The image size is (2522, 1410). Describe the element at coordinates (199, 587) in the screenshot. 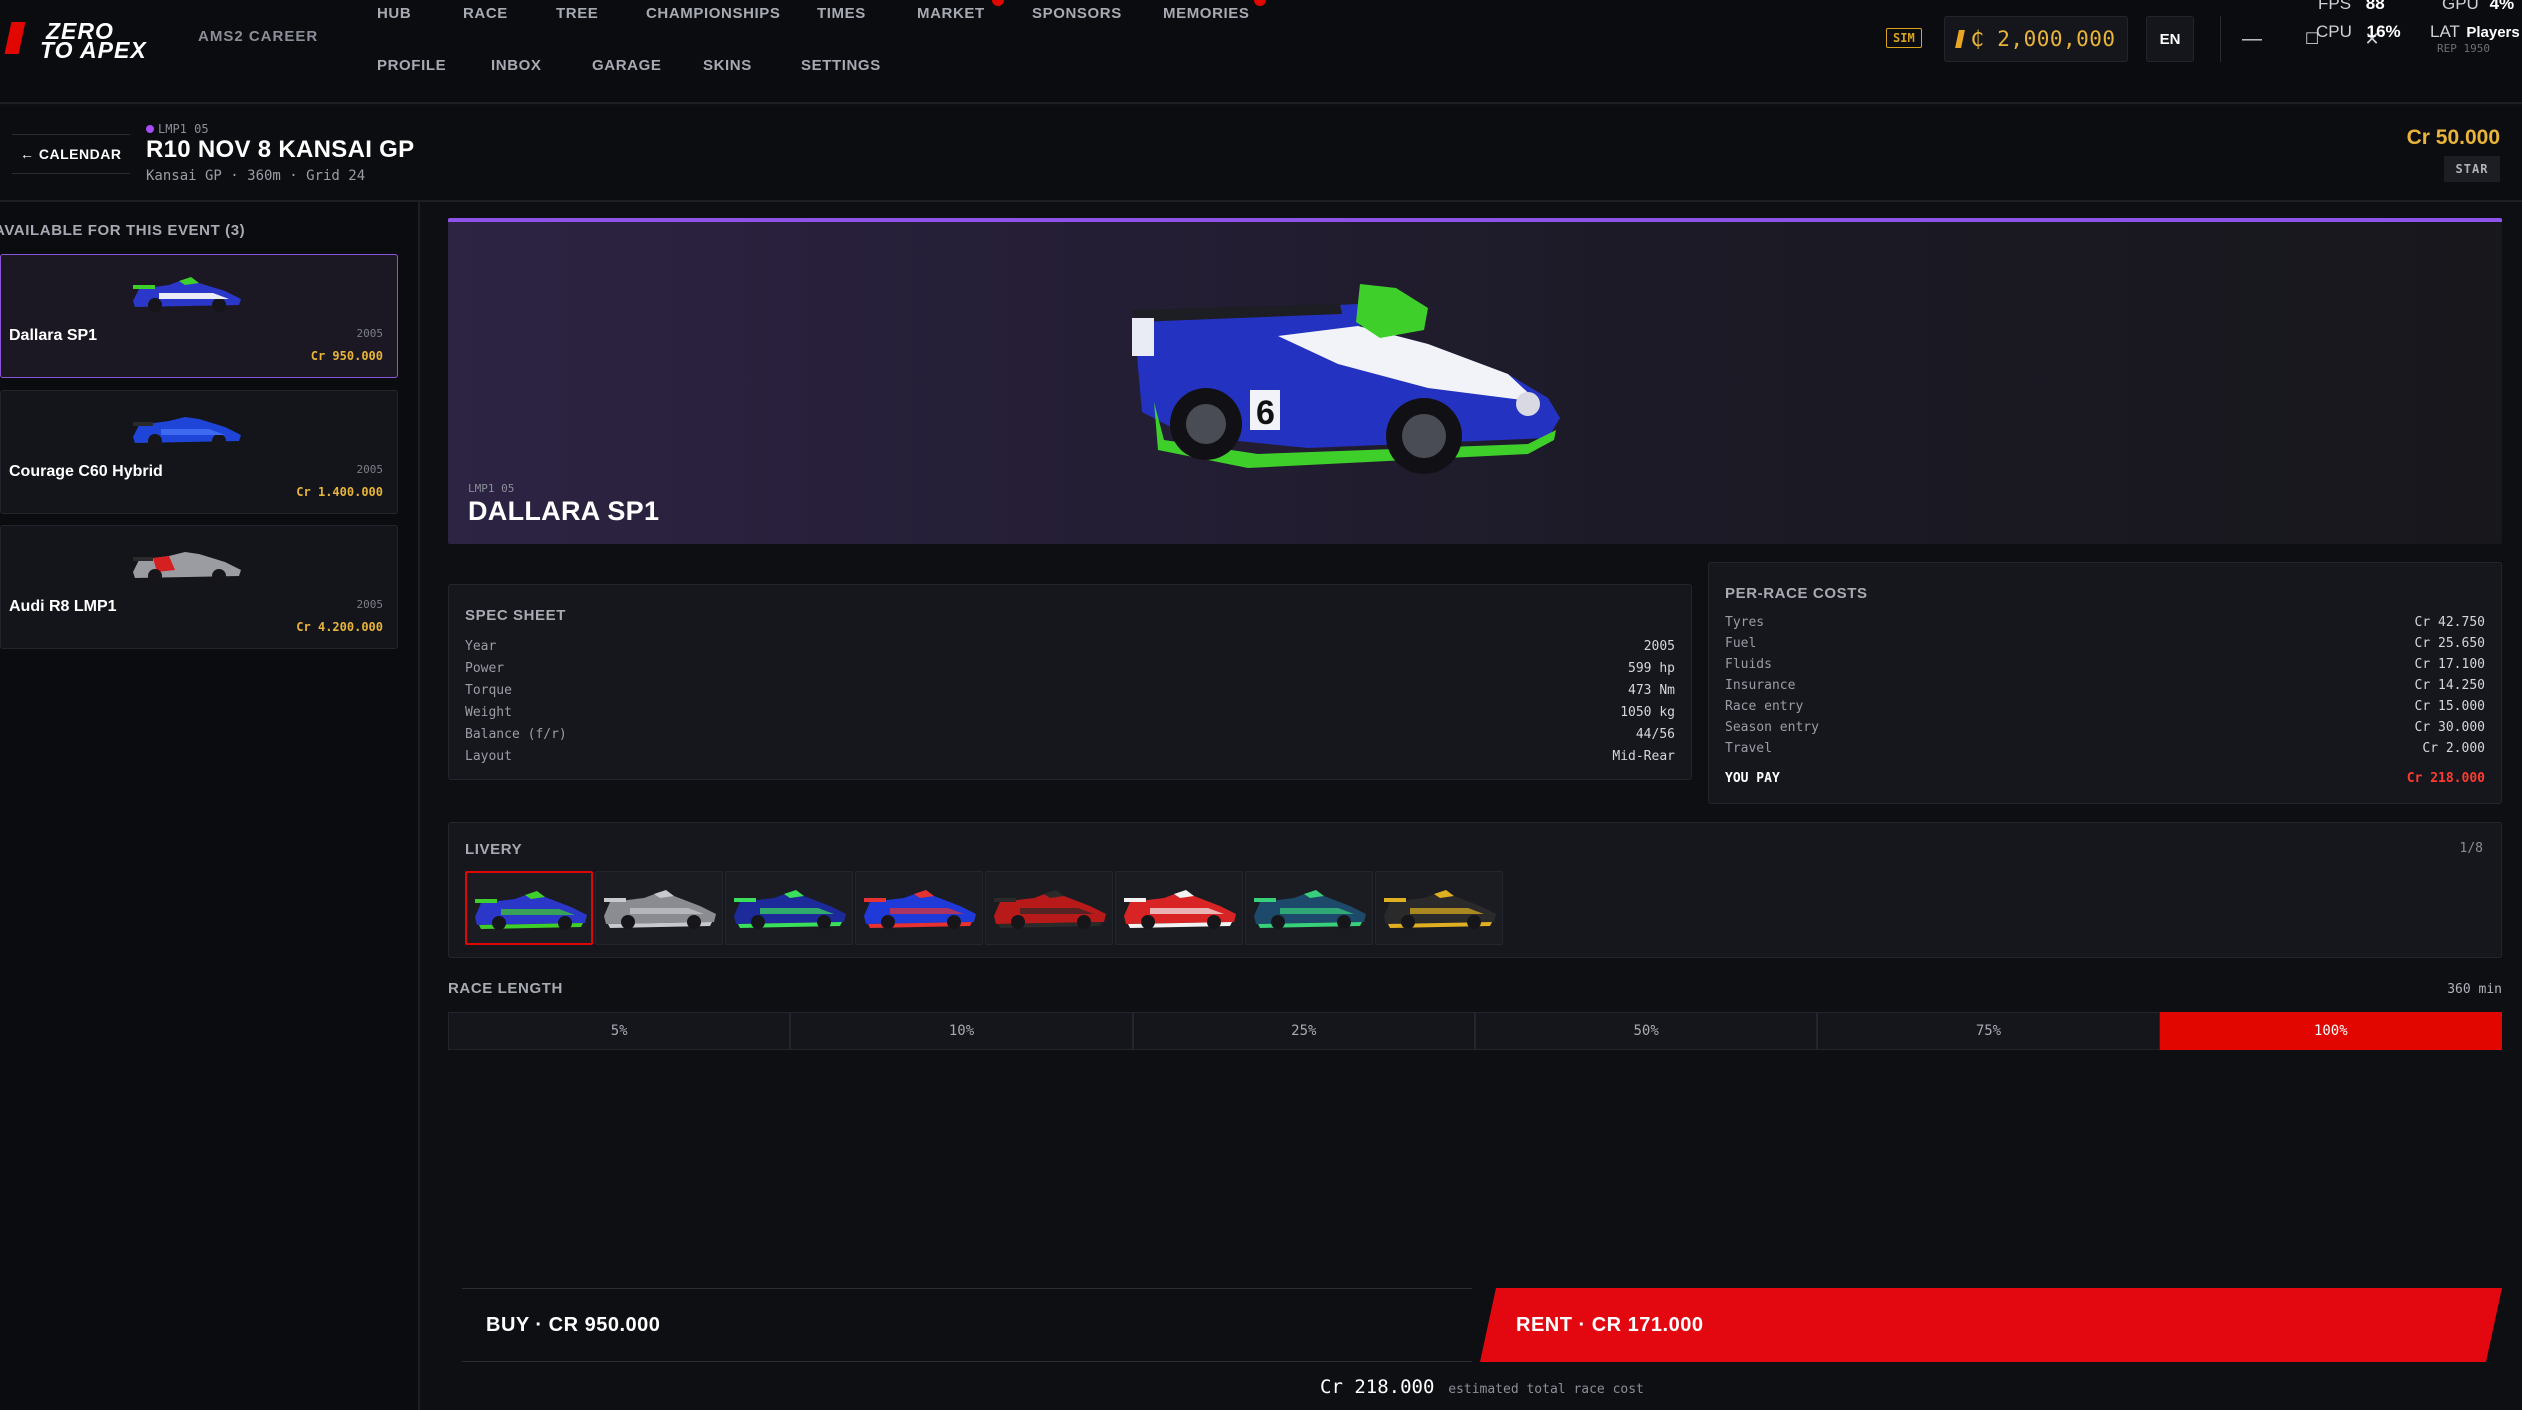

I see `car-card-audi-r8-lmp1: Audi R8 LMP1 2005 Cr 4.200.000` at that location.